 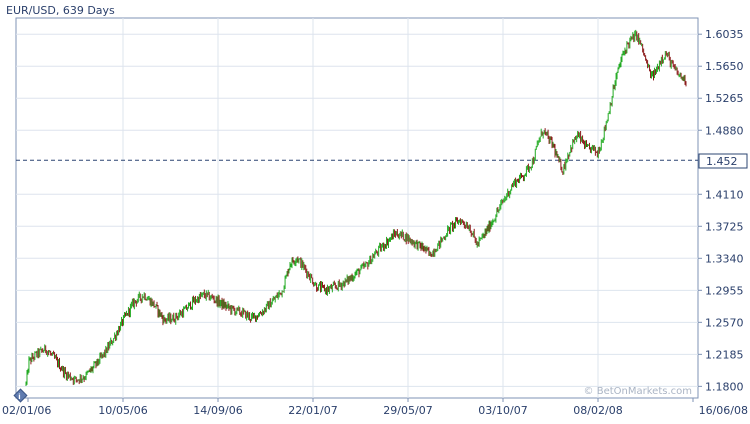 What do you see at coordinates (724, 226) in the screenshot?
I see `y-tick-label: 1.3725` at bounding box center [724, 226].